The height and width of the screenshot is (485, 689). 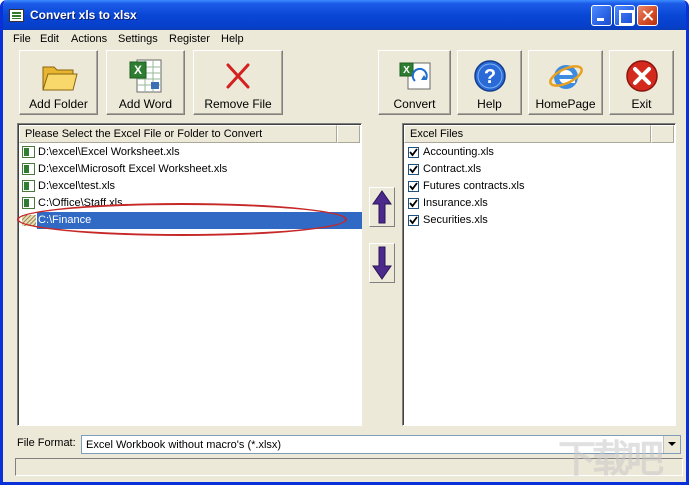 What do you see at coordinates (232, 39) in the screenshot?
I see `menu-help: Help` at bounding box center [232, 39].